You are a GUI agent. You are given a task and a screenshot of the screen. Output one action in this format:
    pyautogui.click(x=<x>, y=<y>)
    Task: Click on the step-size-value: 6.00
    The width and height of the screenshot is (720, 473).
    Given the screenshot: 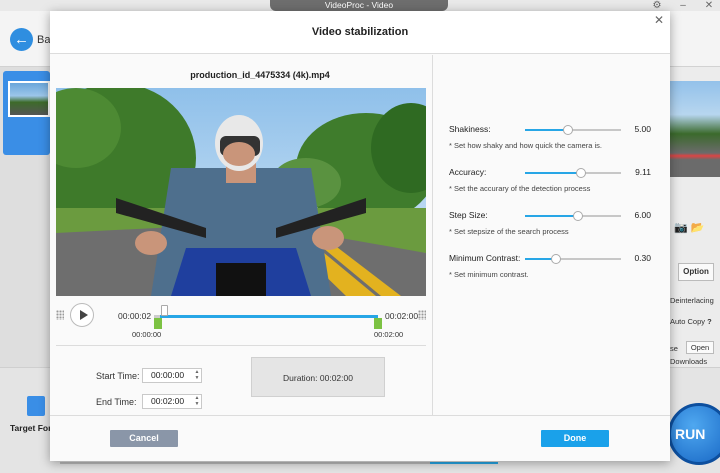 What is the action you would take?
    pyautogui.click(x=642, y=215)
    